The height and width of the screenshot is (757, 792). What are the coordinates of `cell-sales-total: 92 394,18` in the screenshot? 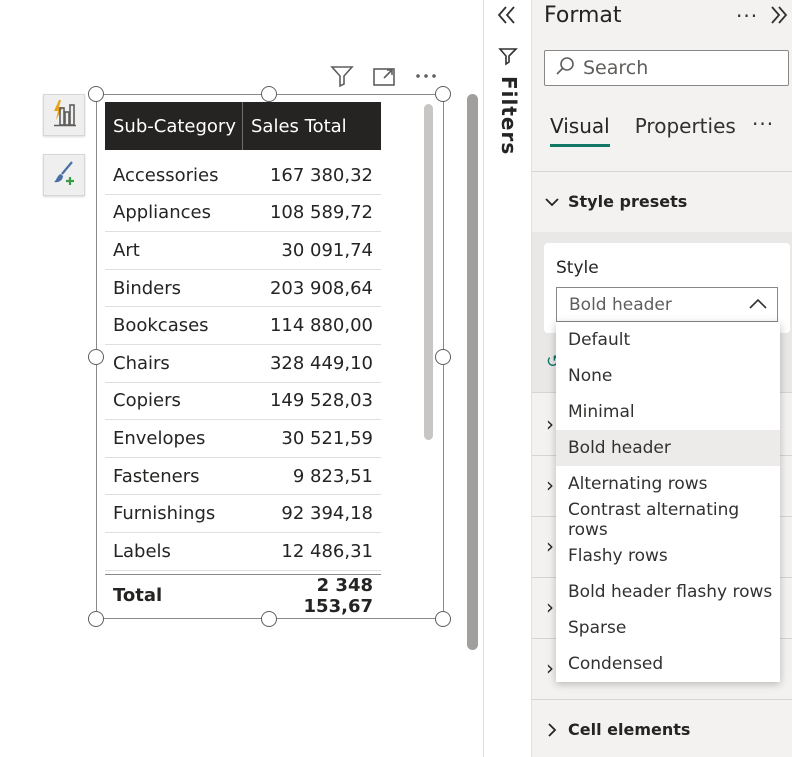 It's located at (327, 514).